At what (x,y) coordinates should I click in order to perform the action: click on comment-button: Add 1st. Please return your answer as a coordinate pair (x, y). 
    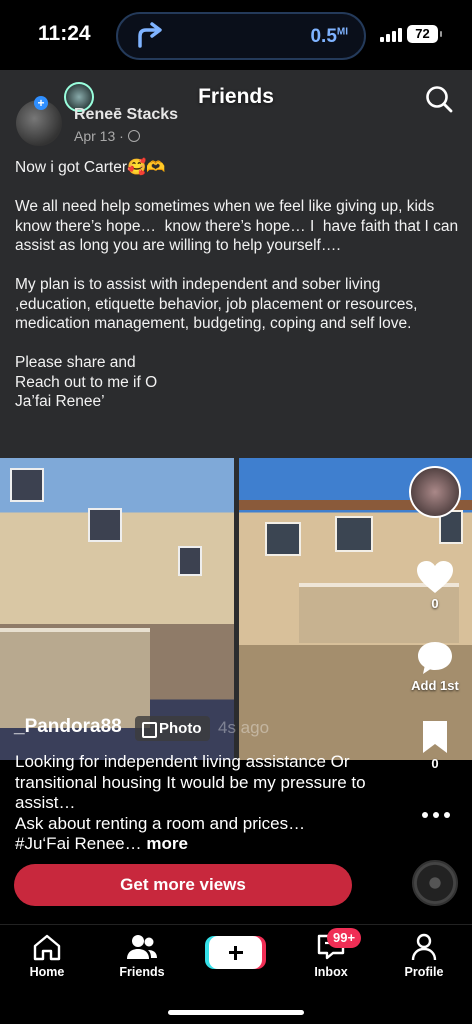
    Looking at the image, I should click on (435, 666).